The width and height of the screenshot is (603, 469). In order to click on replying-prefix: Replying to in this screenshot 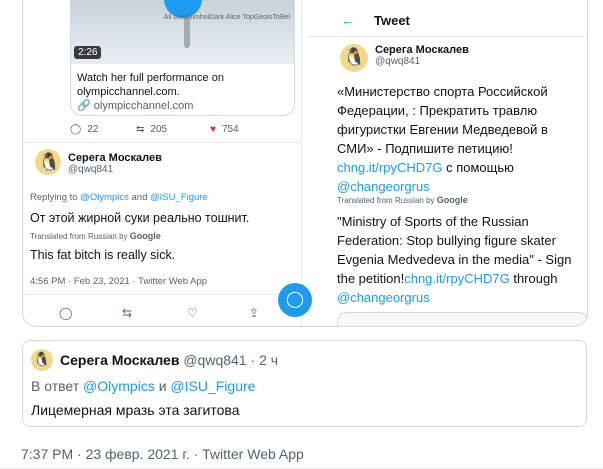, I will do `click(54, 197)`.